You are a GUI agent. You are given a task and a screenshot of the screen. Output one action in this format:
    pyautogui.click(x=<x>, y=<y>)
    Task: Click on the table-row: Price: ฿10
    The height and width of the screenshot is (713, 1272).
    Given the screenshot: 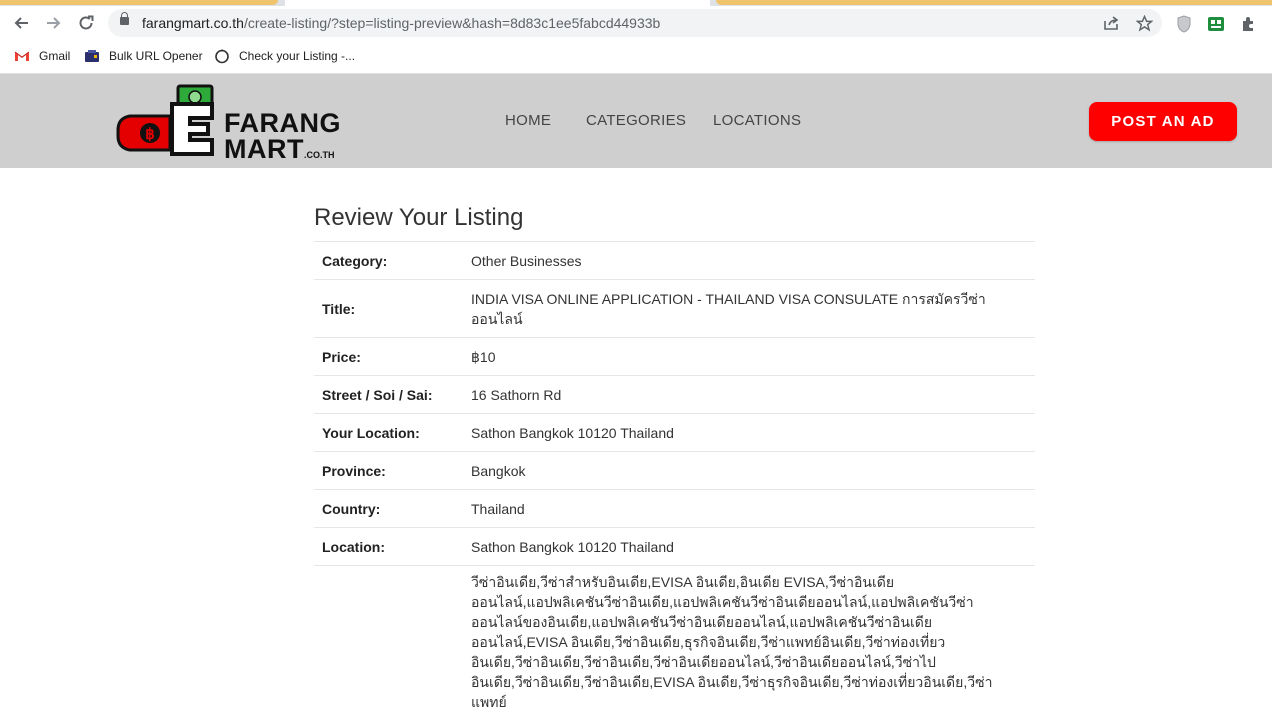 What is the action you would take?
    pyautogui.click(x=674, y=357)
    